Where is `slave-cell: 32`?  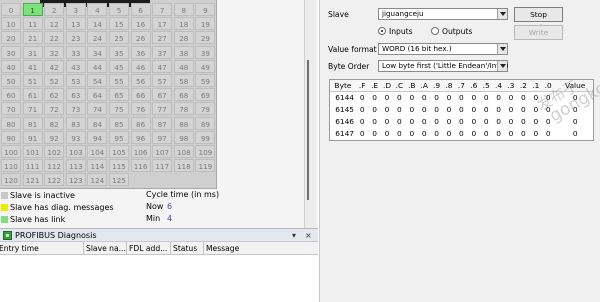 slave-cell: 32 is located at coordinates (54, 52).